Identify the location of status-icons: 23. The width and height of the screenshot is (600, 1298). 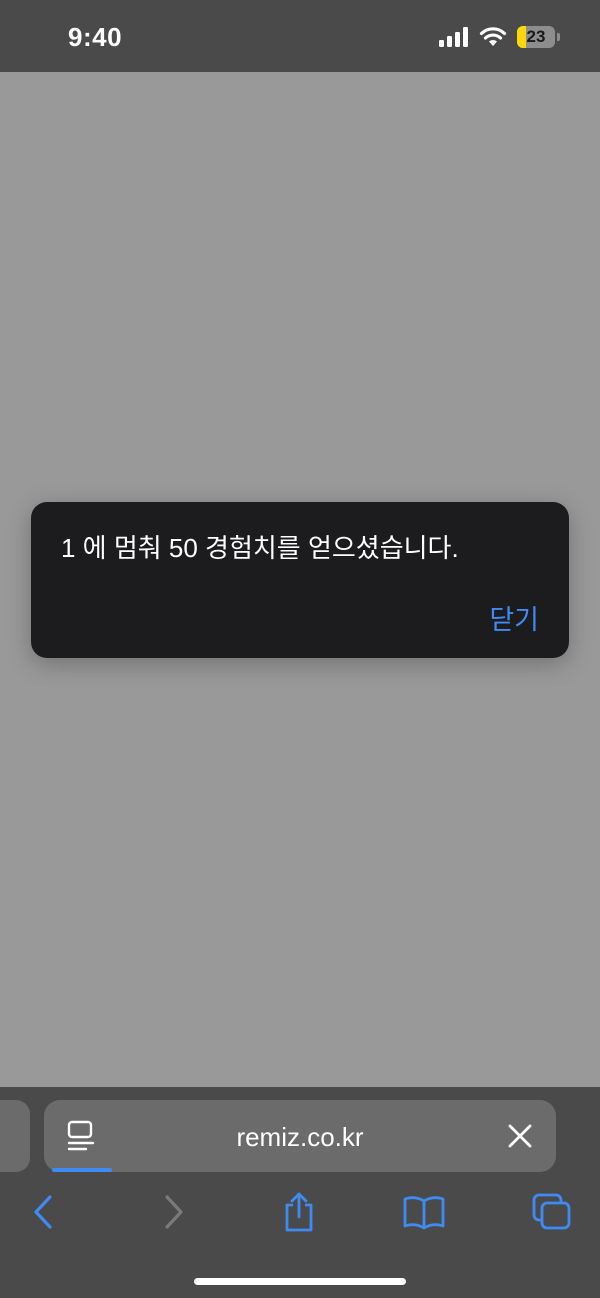
(499, 37).